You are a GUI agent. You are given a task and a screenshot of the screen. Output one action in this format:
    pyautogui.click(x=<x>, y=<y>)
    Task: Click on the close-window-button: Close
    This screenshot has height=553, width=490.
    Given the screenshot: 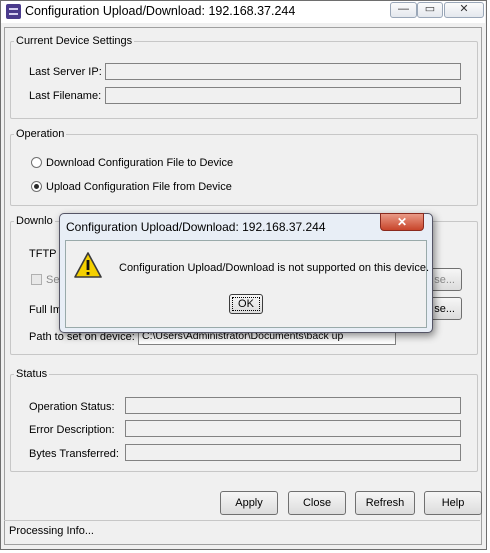 What is the action you would take?
    pyautogui.click(x=317, y=503)
    